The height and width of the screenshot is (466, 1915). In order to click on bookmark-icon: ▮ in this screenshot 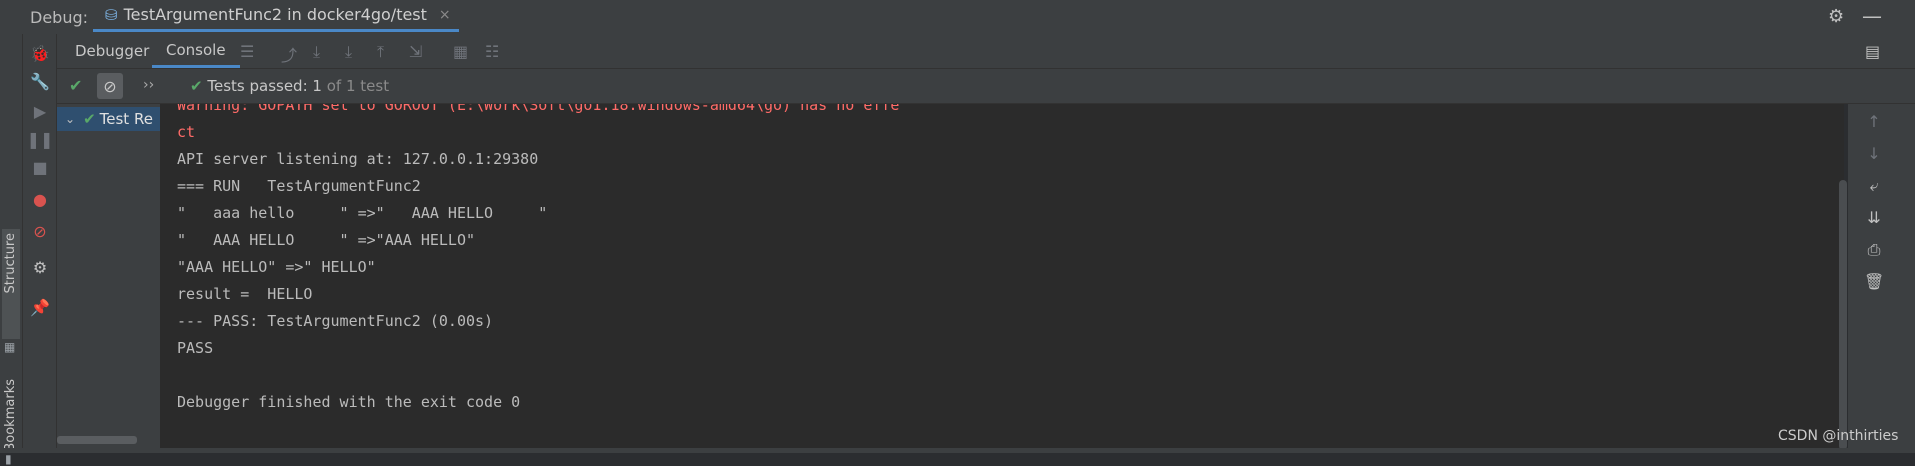, I will do `click(8, 459)`.